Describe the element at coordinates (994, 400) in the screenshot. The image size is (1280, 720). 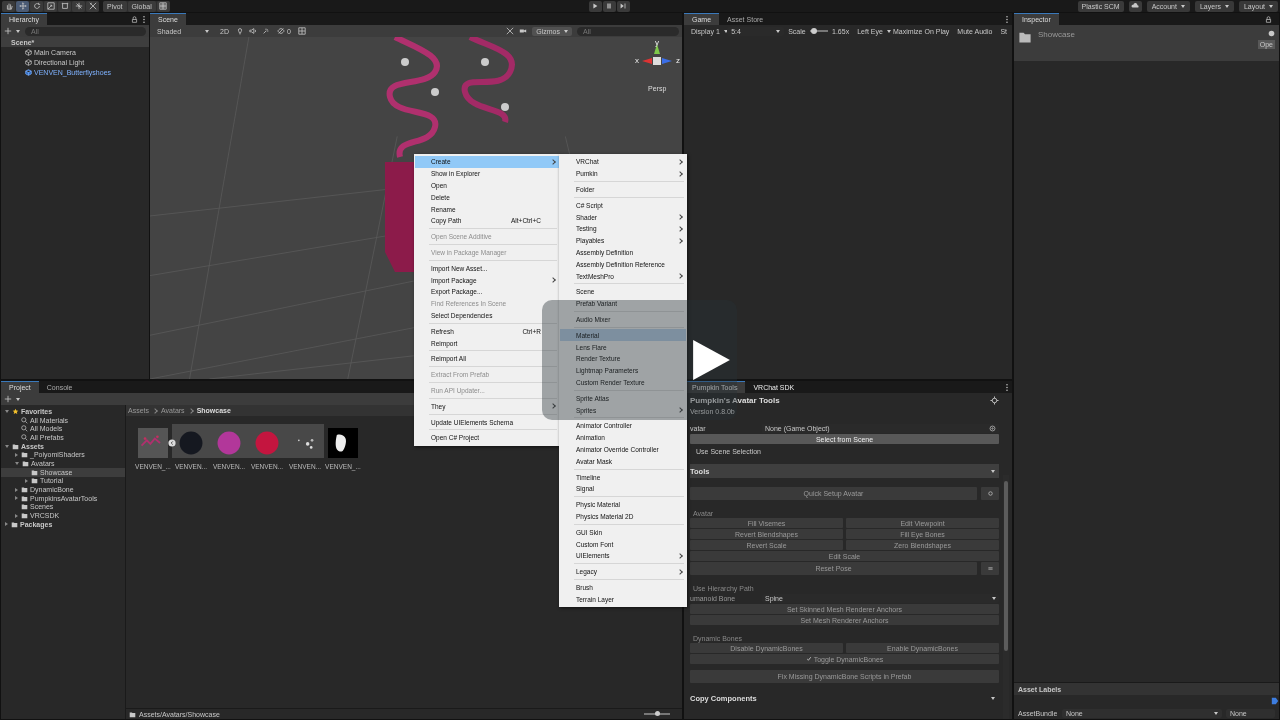
I see `settings-icon` at that location.